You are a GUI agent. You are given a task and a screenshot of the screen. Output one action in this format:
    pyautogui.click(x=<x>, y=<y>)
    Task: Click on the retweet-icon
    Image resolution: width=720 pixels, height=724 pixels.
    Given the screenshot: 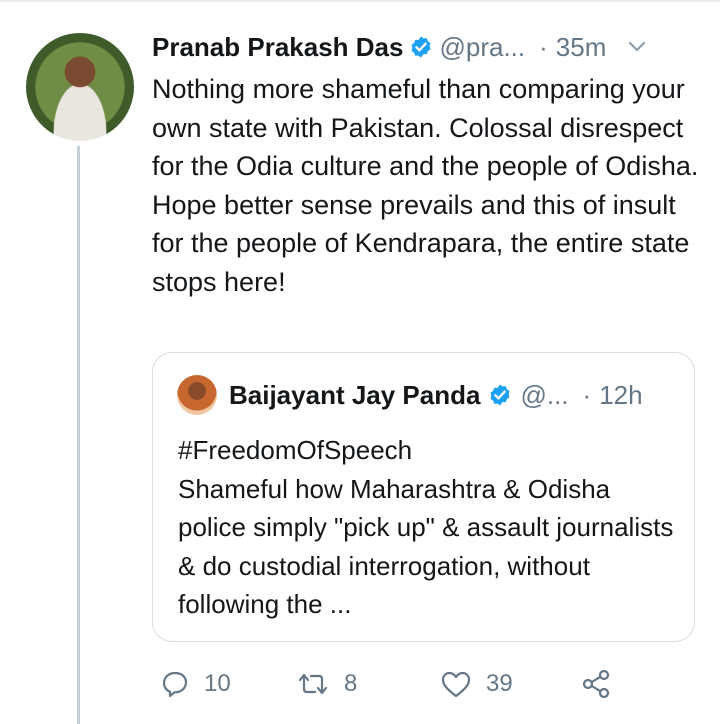 What is the action you would take?
    pyautogui.click(x=313, y=684)
    